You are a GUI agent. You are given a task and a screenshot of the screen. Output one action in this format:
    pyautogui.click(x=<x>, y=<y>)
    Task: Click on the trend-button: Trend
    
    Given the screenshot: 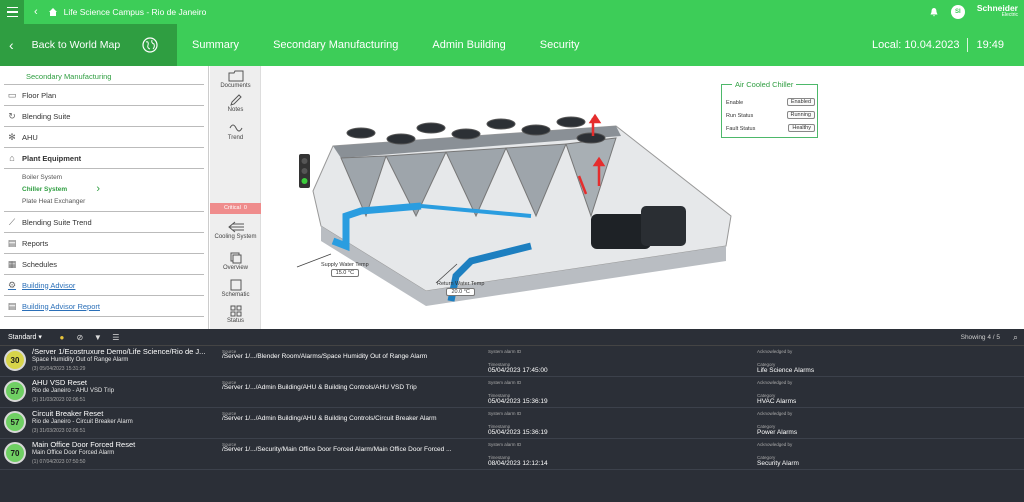 What is the action you would take?
    pyautogui.click(x=235, y=131)
    